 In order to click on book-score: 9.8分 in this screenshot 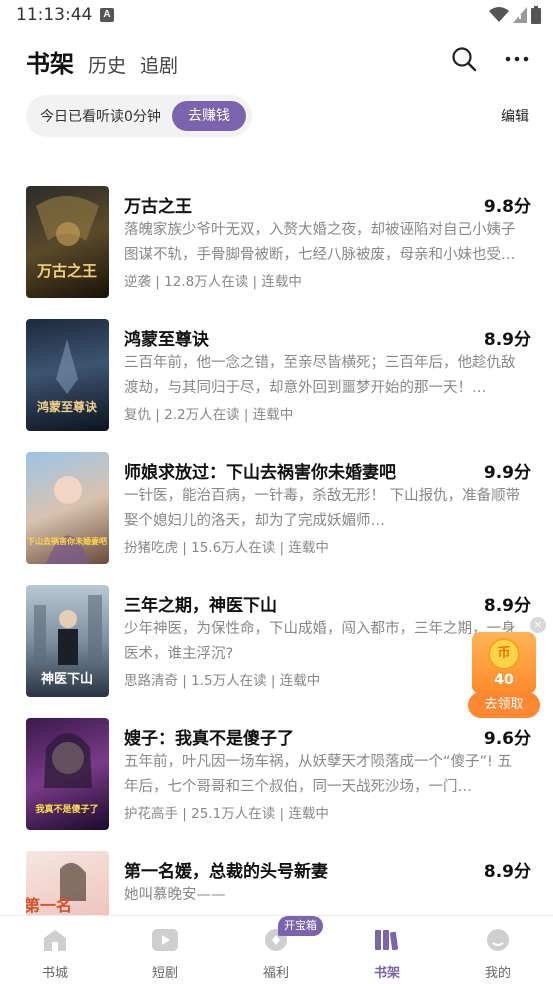, I will do `click(507, 207)`.